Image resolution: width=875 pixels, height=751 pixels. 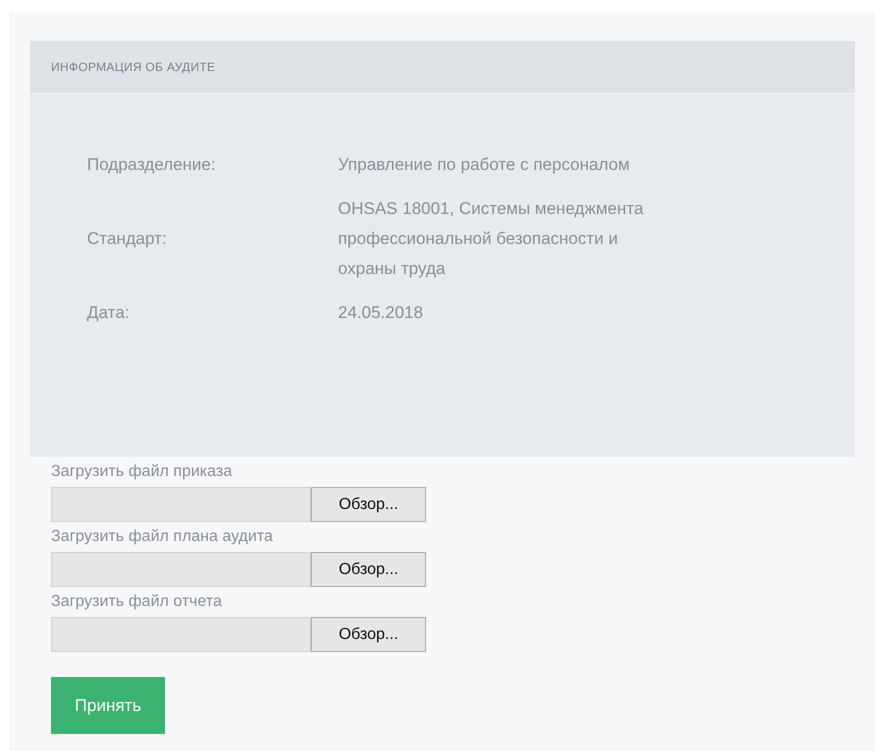 What do you see at coordinates (491, 239) in the screenshot?
I see `field-value: OHSAS 18001, Системы менеджмента профессиональной безопасности и охраны труда` at bounding box center [491, 239].